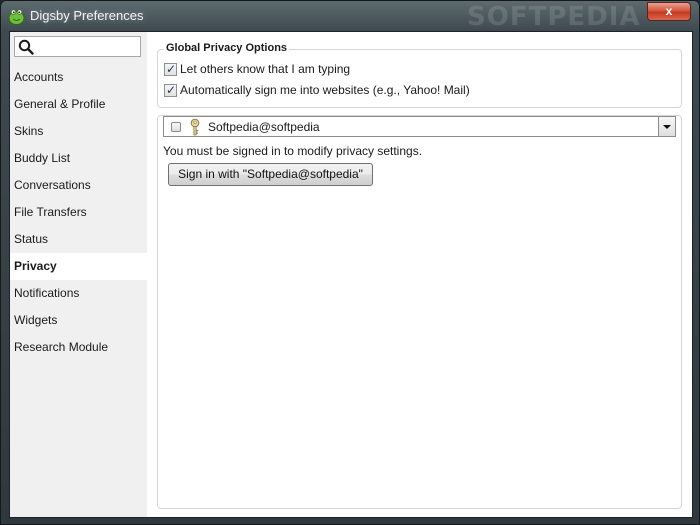 This screenshot has width=700, height=525. What do you see at coordinates (77, 46) in the screenshot?
I see `search-input` at bounding box center [77, 46].